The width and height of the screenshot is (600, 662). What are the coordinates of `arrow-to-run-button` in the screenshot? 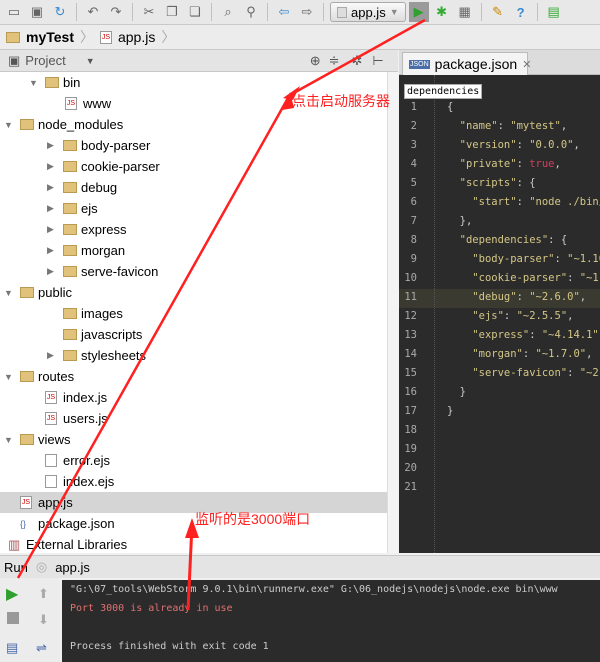 It's located at (357, 57).